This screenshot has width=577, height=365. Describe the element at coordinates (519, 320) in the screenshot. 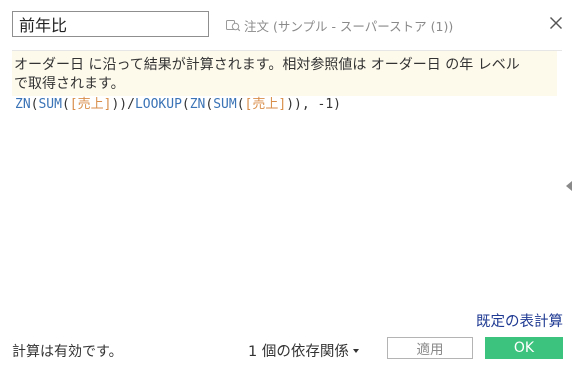

I see `default-table-calculation-link: 既定の表計算` at that location.